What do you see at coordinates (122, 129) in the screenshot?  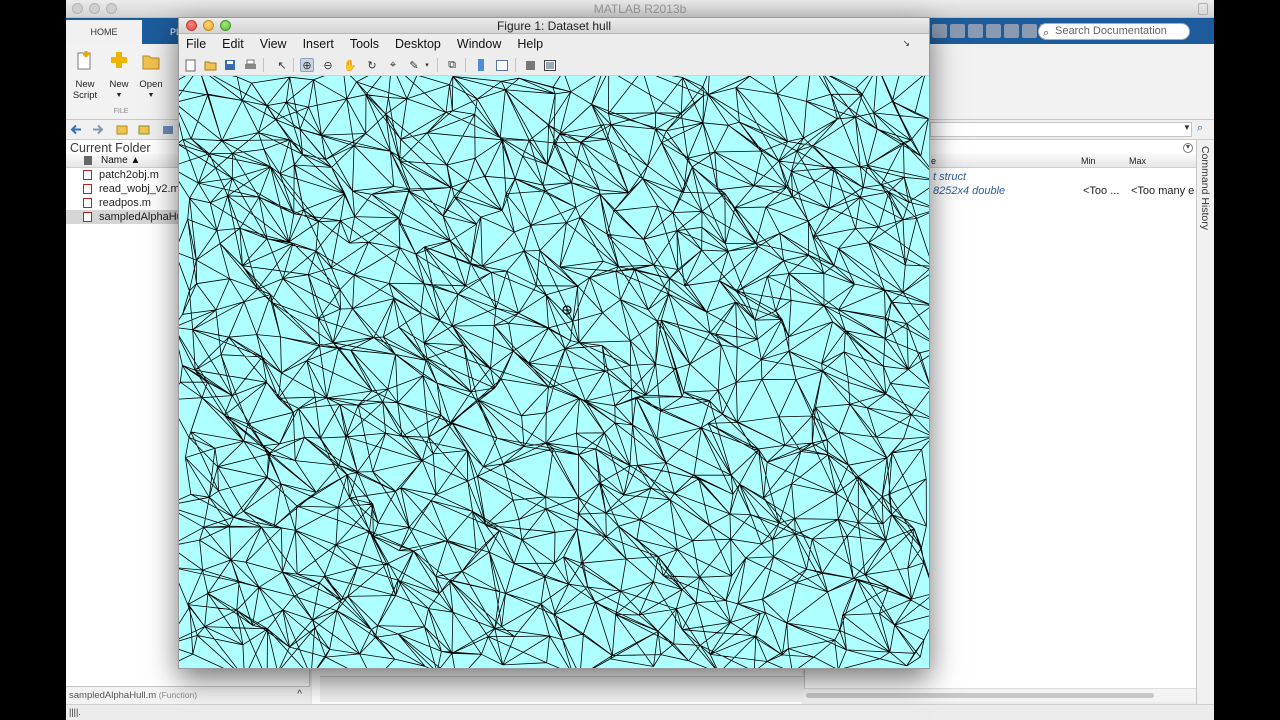 I see `up-folder-icon` at bounding box center [122, 129].